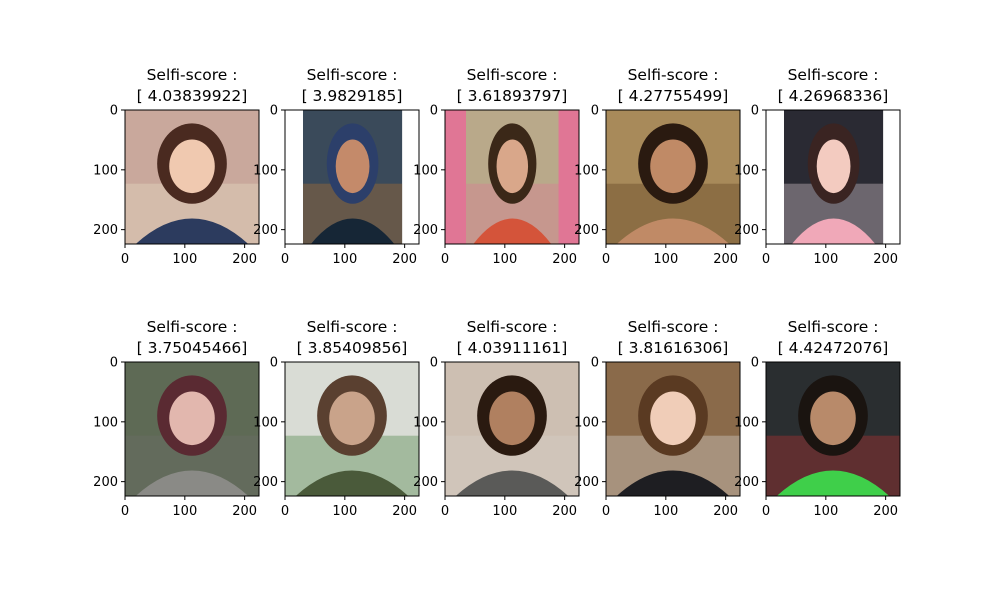 The width and height of the screenshot is (1000, 600). What do you see at coordinates (512, 348) in the screenshot?
I see `panel-score-label: [ 4.03911161]` at bounding box center [512, 348].